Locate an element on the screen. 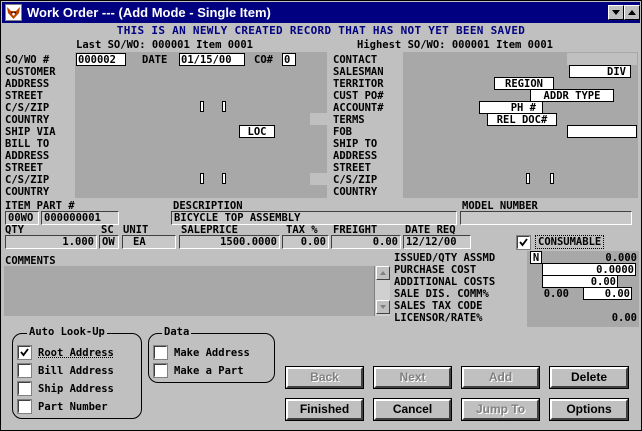  consumable-checkbox is located at coordinates (523, 242).